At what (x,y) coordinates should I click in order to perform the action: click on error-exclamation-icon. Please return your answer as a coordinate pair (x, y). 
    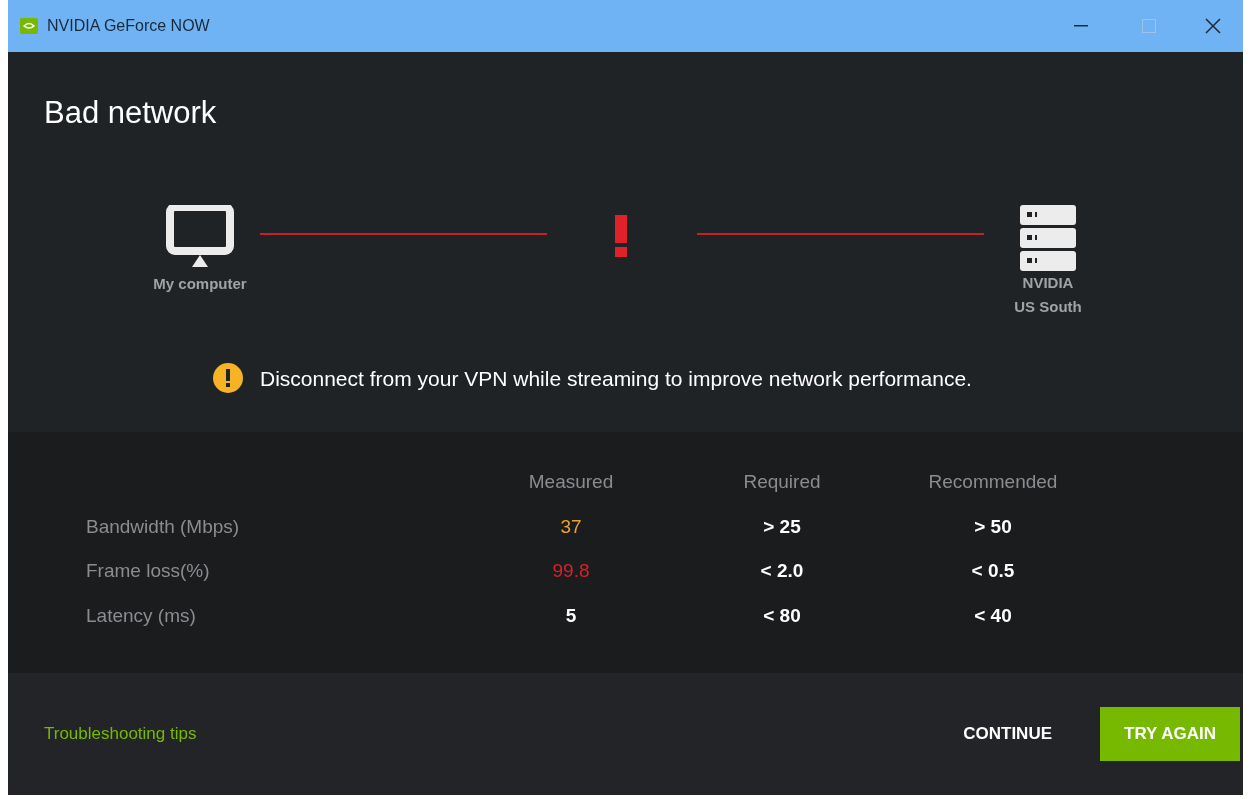
    Looking at the image, I should click on (621, 235).